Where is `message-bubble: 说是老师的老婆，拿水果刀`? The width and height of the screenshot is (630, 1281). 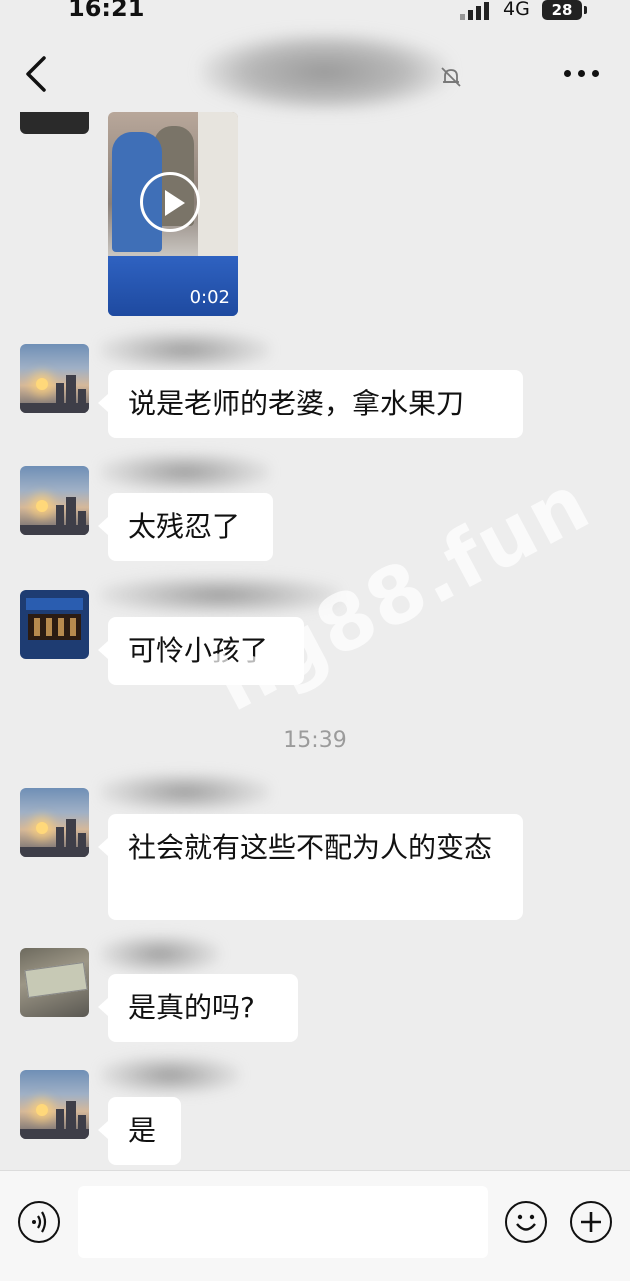
message-bubble: 说是老师的老婆，拿水果刀 is located at coordinates (310, 404).